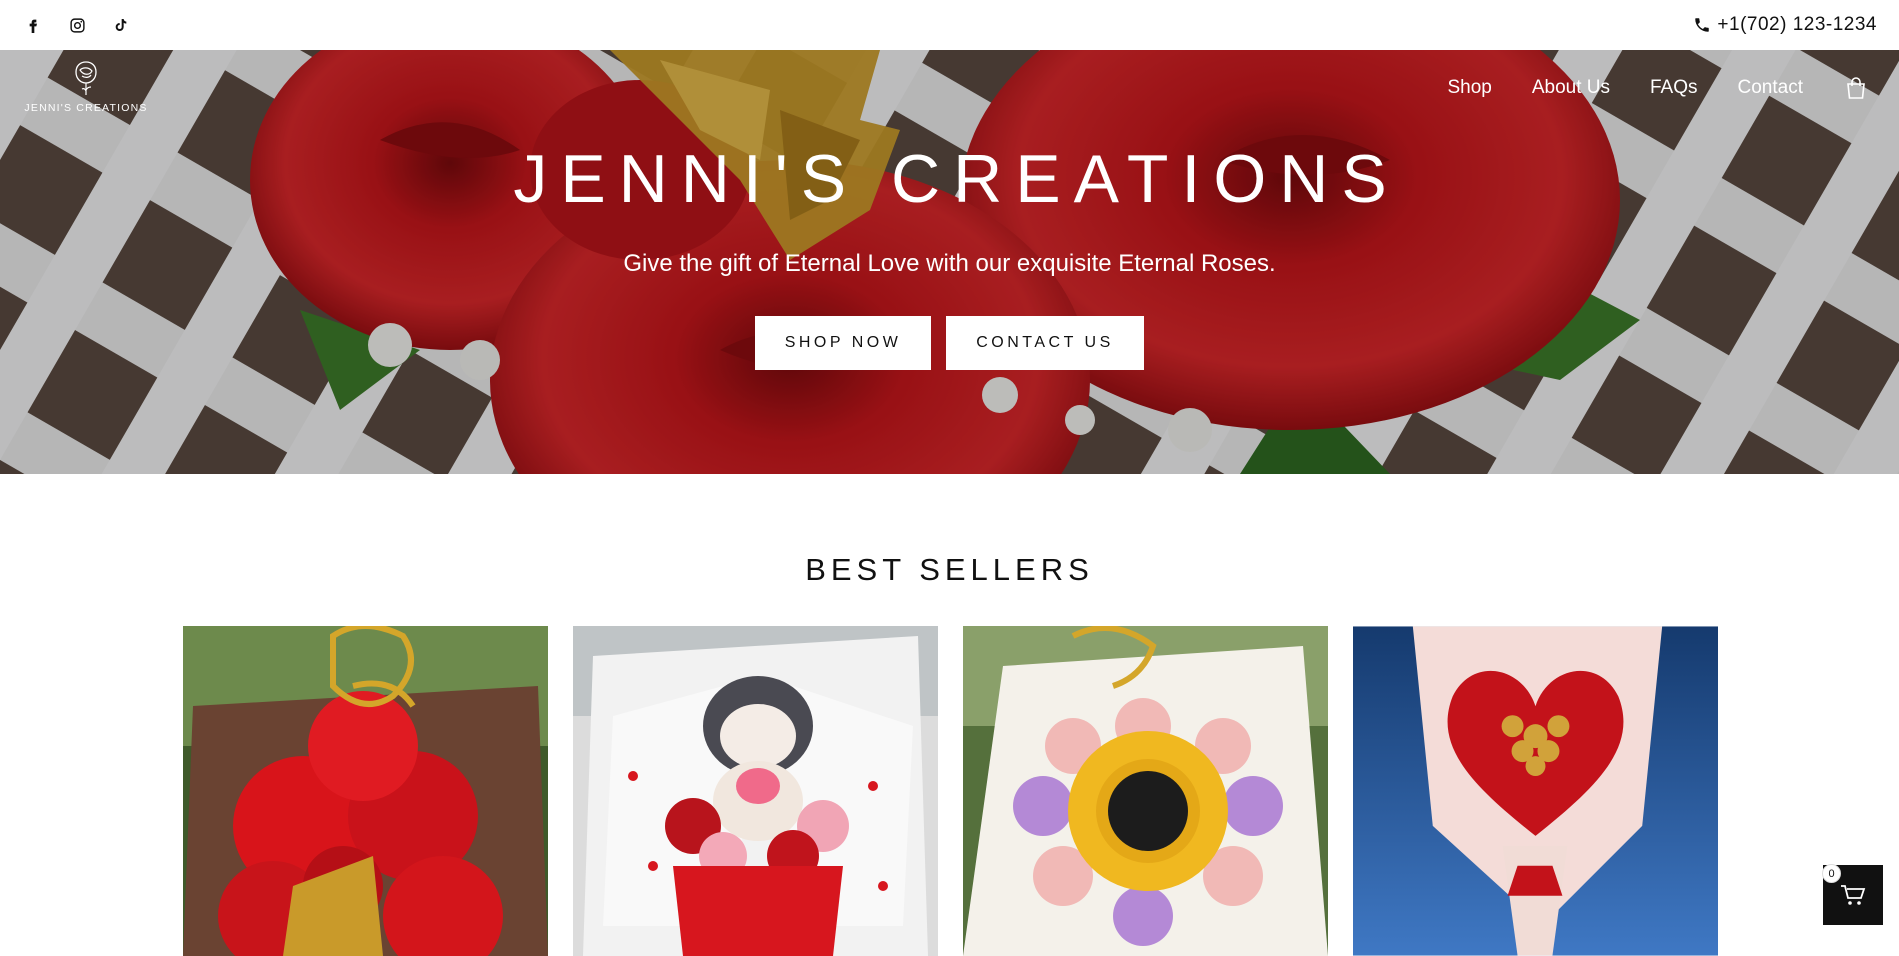 Image resolution: width=1899 pixels, height=956 pixels. I want to click on facebook-icon, so click(33, 25).